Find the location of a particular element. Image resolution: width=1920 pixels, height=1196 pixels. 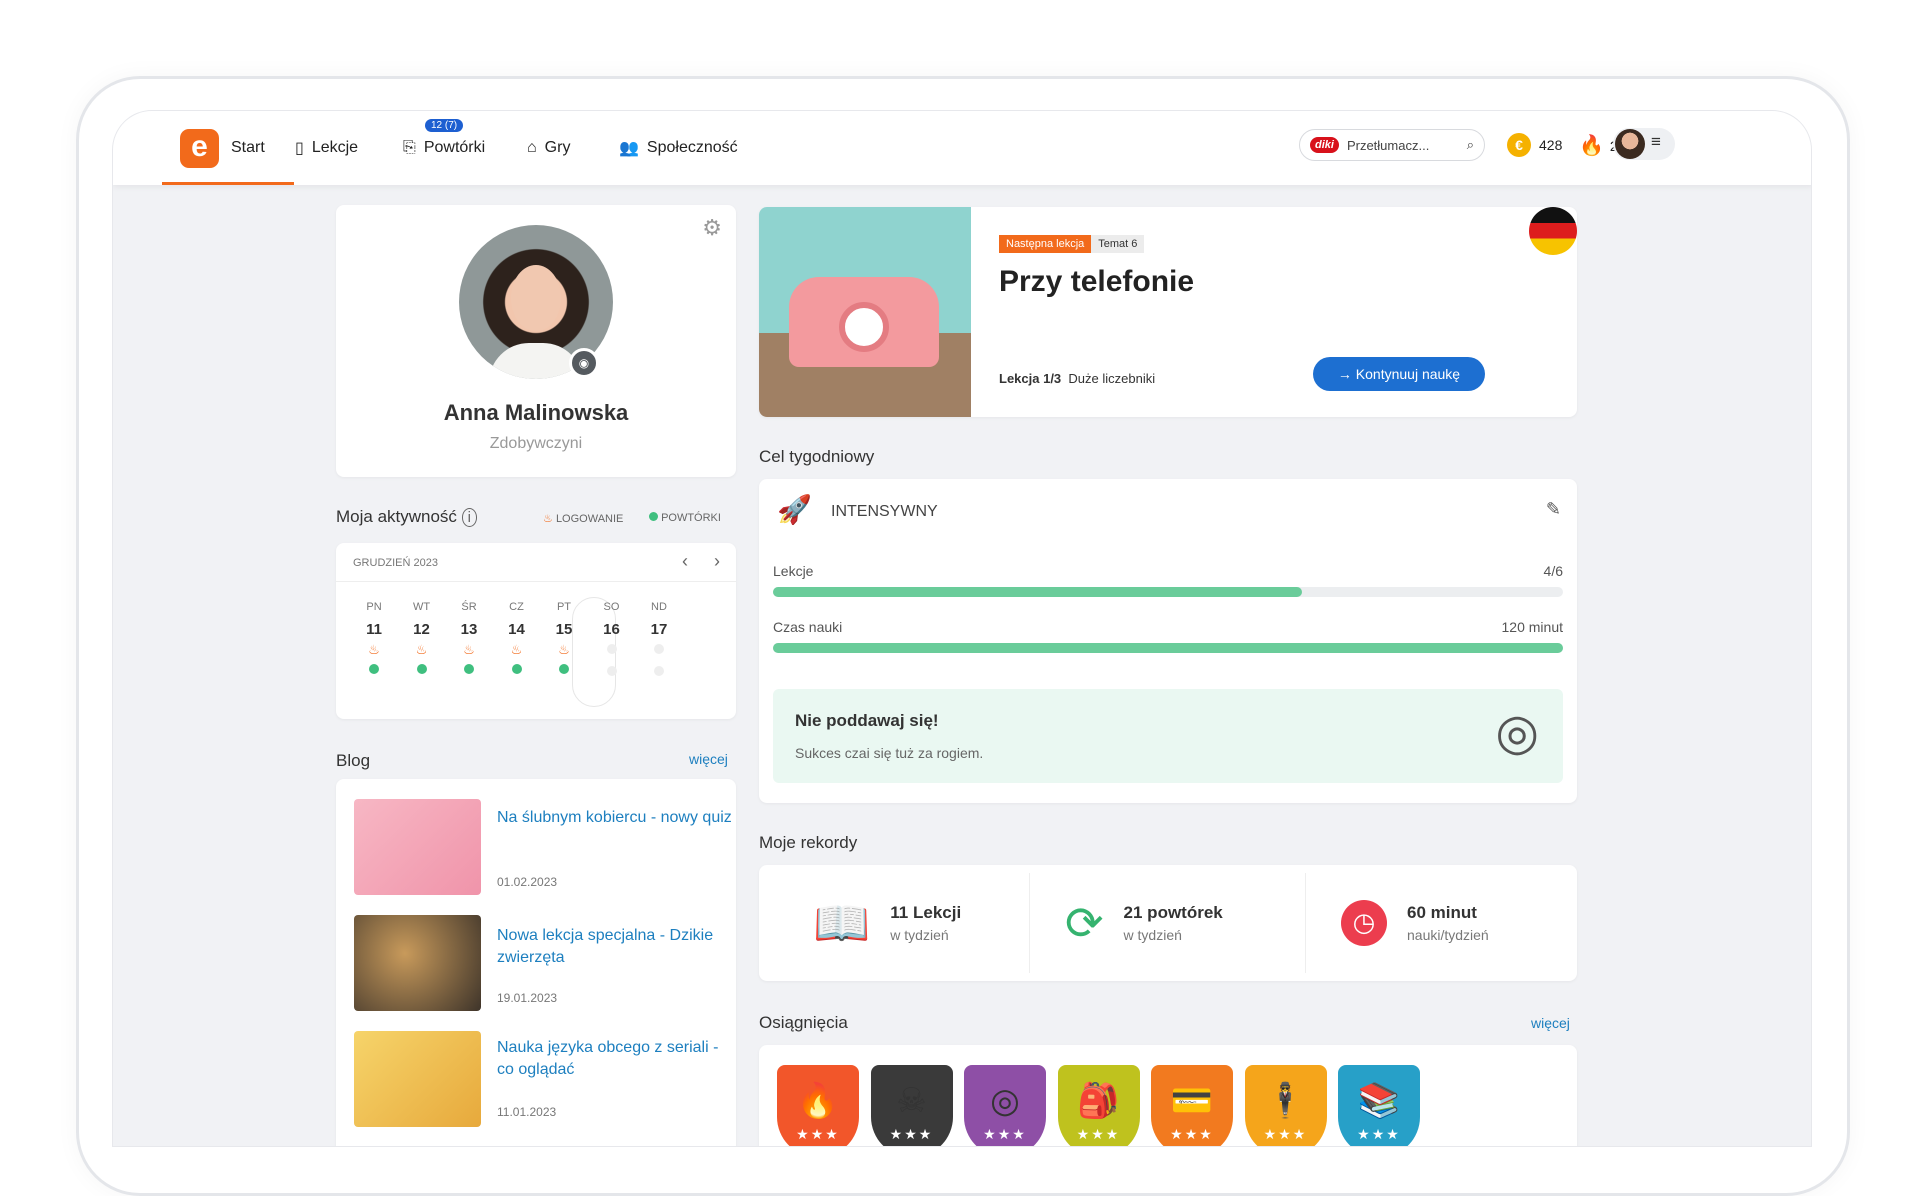

calendar-day: ŚR 13 ♨ is located at coordinates (469, 637).